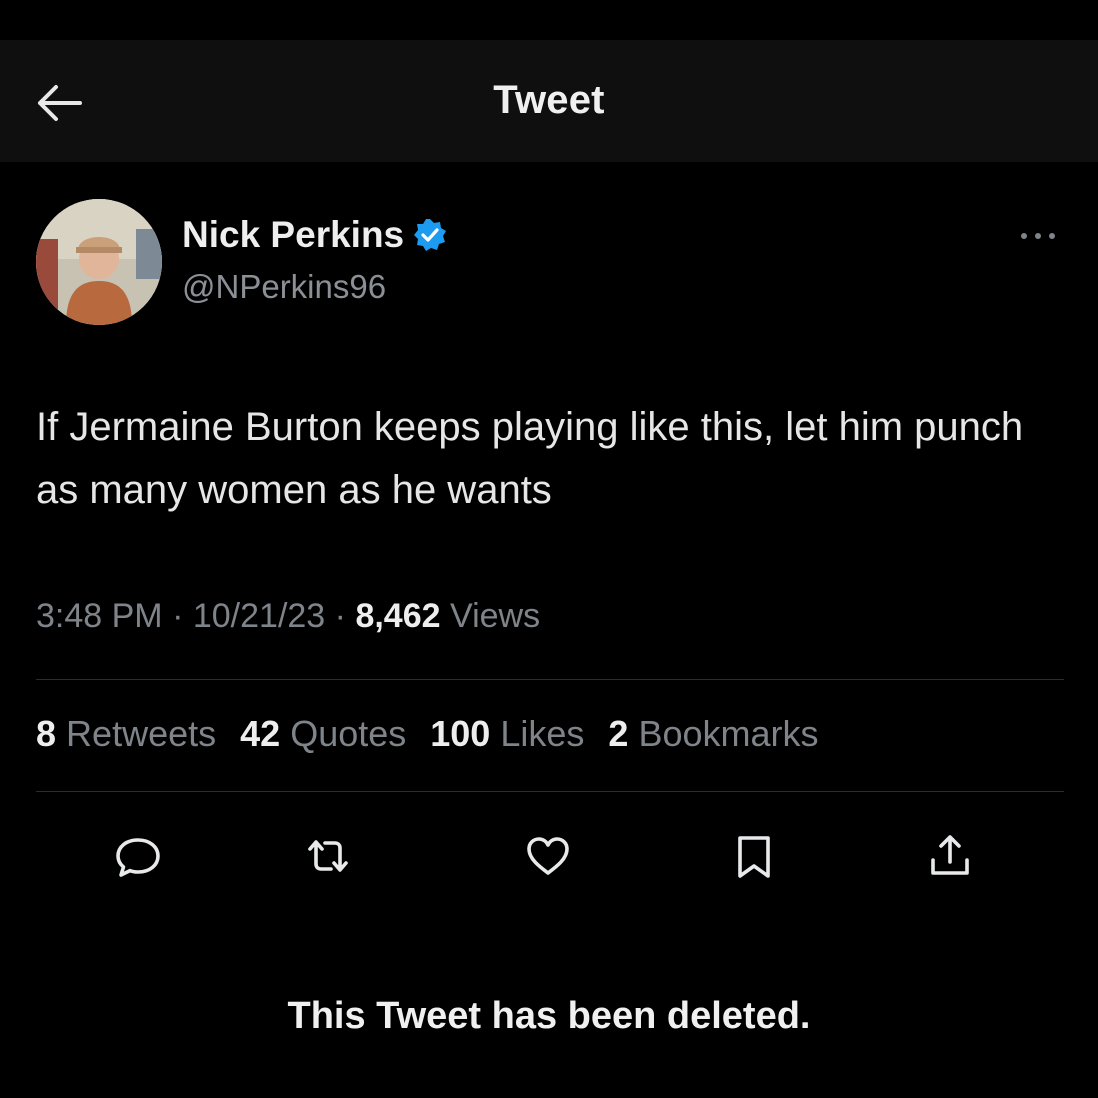 Image resolution: width=1098 pixels, height=1098 pixels. I want to click on stat-label: Likes, so click(542, 733).